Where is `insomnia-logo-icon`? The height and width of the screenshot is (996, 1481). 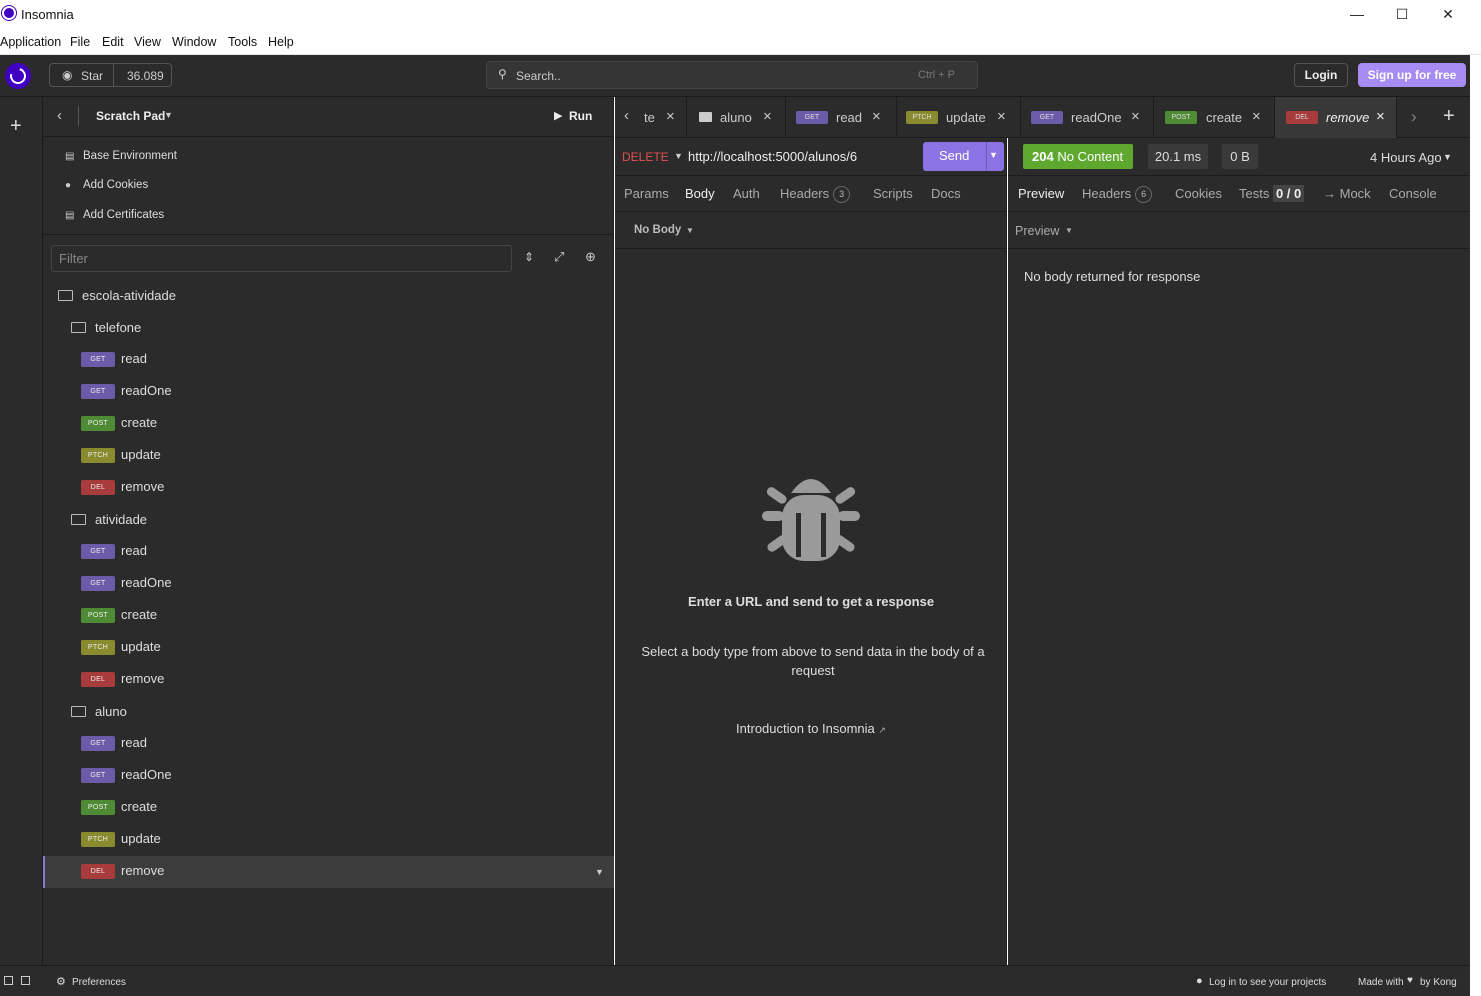 insomnia-logo-icon is located at coordinates (18, 76).